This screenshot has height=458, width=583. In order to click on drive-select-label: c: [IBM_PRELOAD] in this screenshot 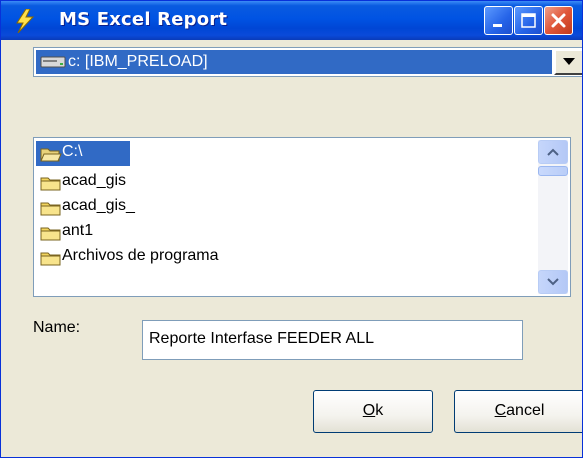, I will do `click(138, 61)`.